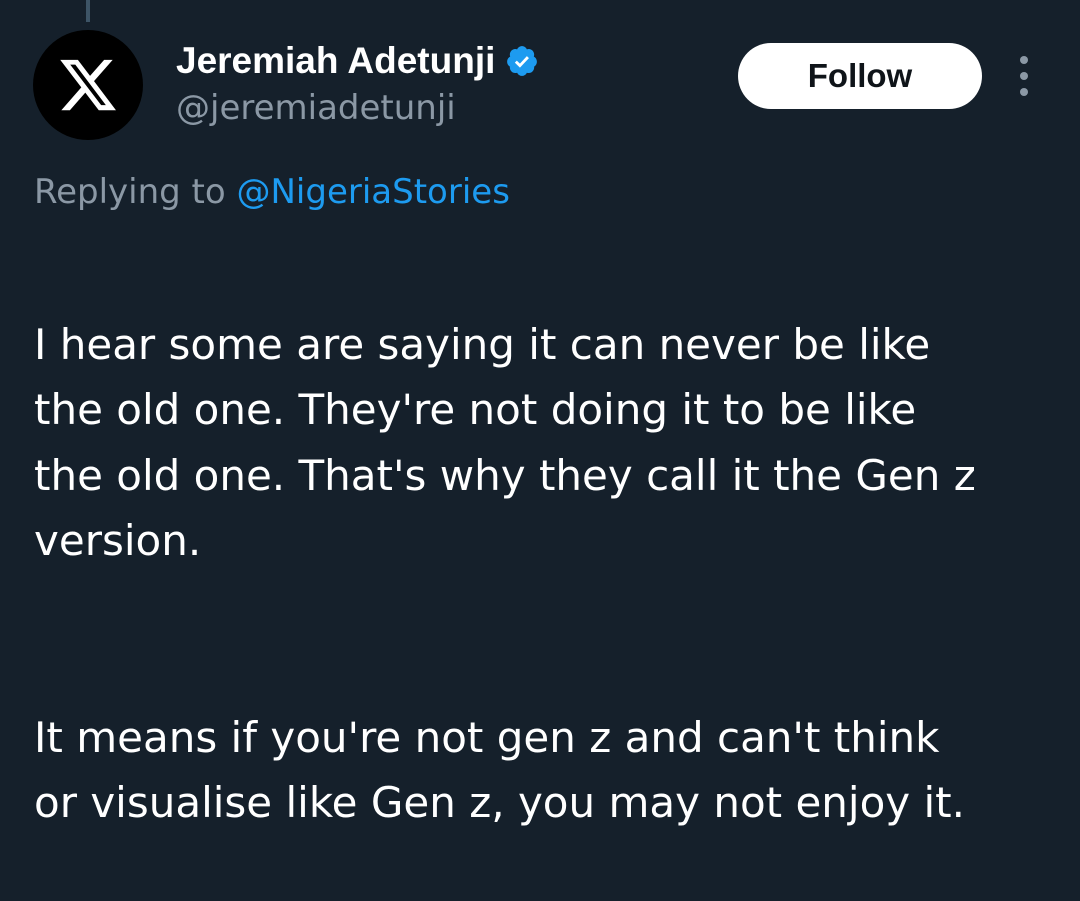 Image resolution: width=1080 pixels, height=901 pixels. Describe the element at coordinates (335, 61) in the screenshot. I see `author-name: Jeremiah Adetunji` at that location.